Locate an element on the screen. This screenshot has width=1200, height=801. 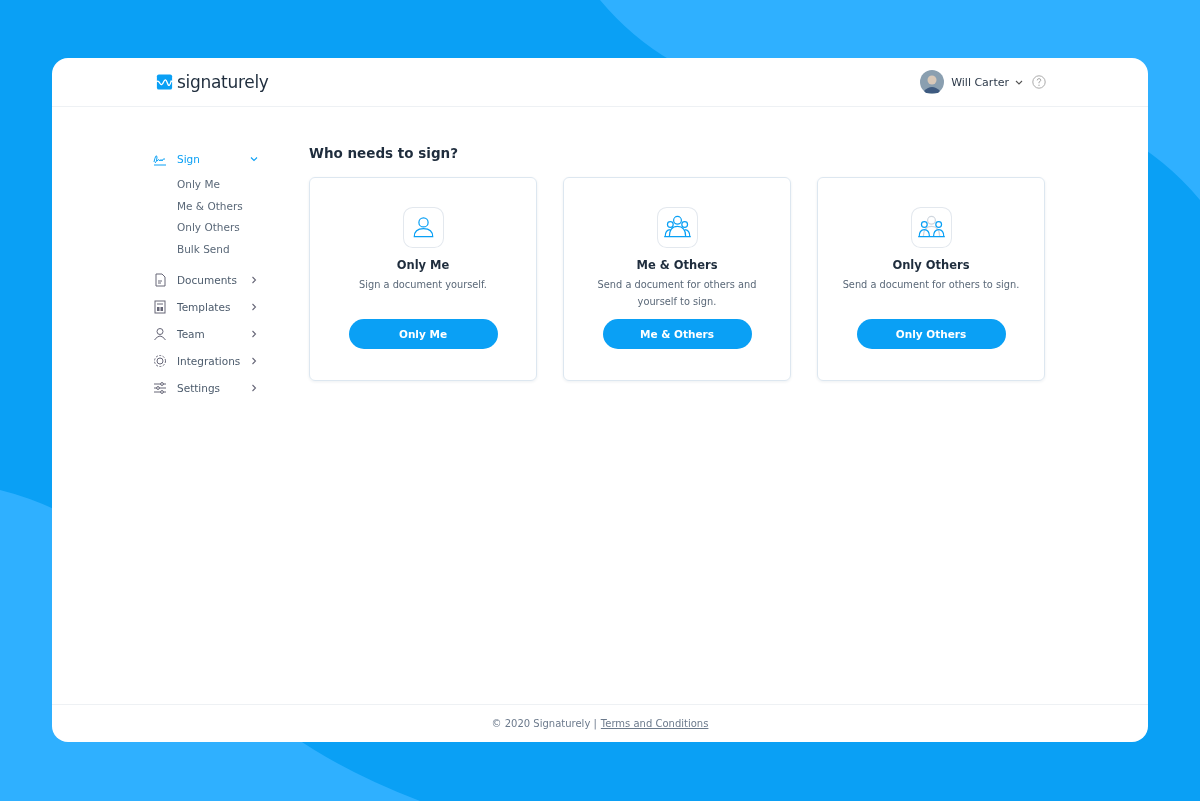
nav-item: Templates is located at coordinates (206, 306).